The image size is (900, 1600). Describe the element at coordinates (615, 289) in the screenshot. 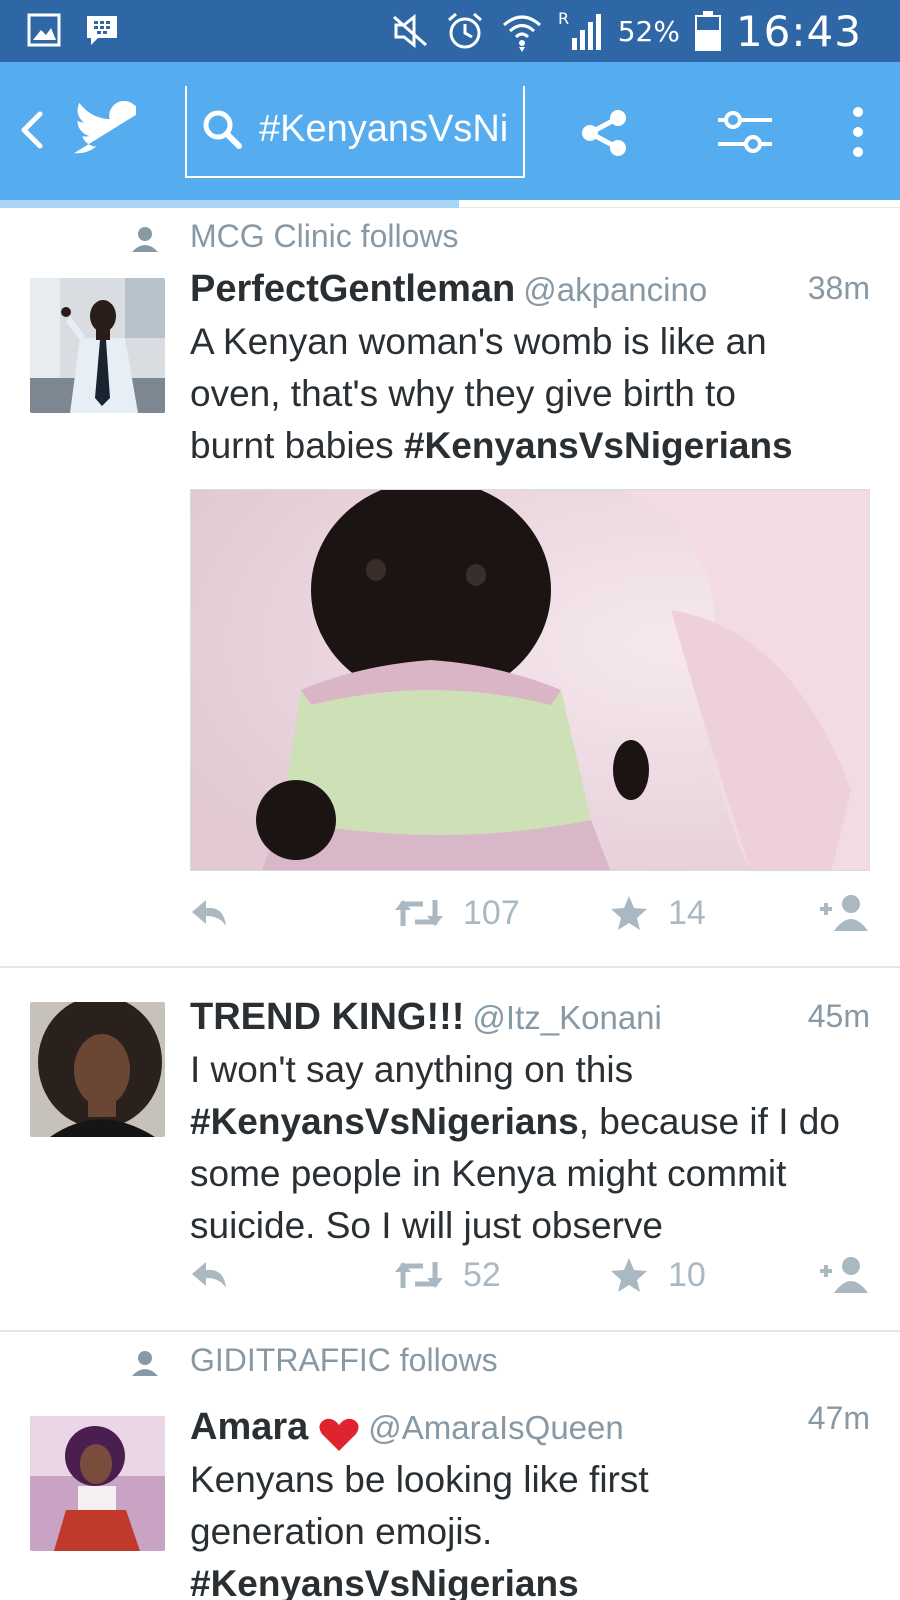

I see `author-handle: @akpancino` at that location.